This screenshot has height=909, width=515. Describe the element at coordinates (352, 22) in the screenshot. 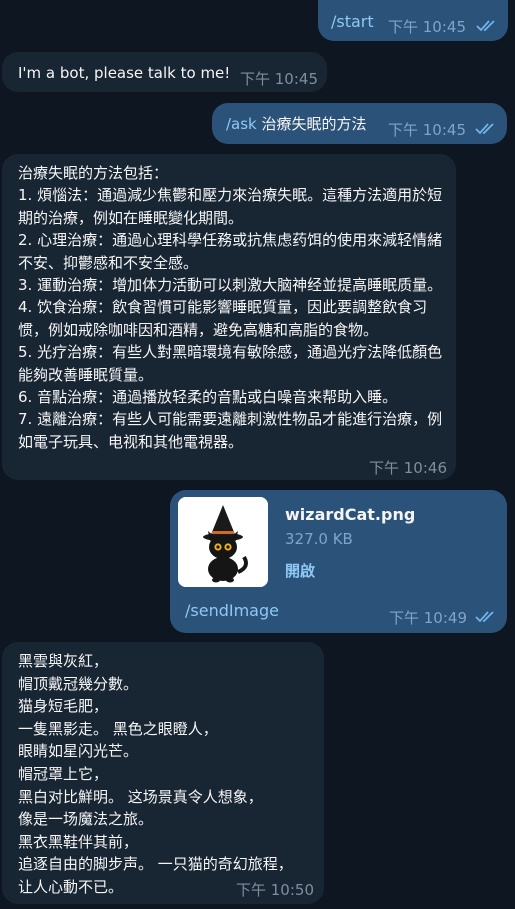

I see `message-text: /start` at that location.